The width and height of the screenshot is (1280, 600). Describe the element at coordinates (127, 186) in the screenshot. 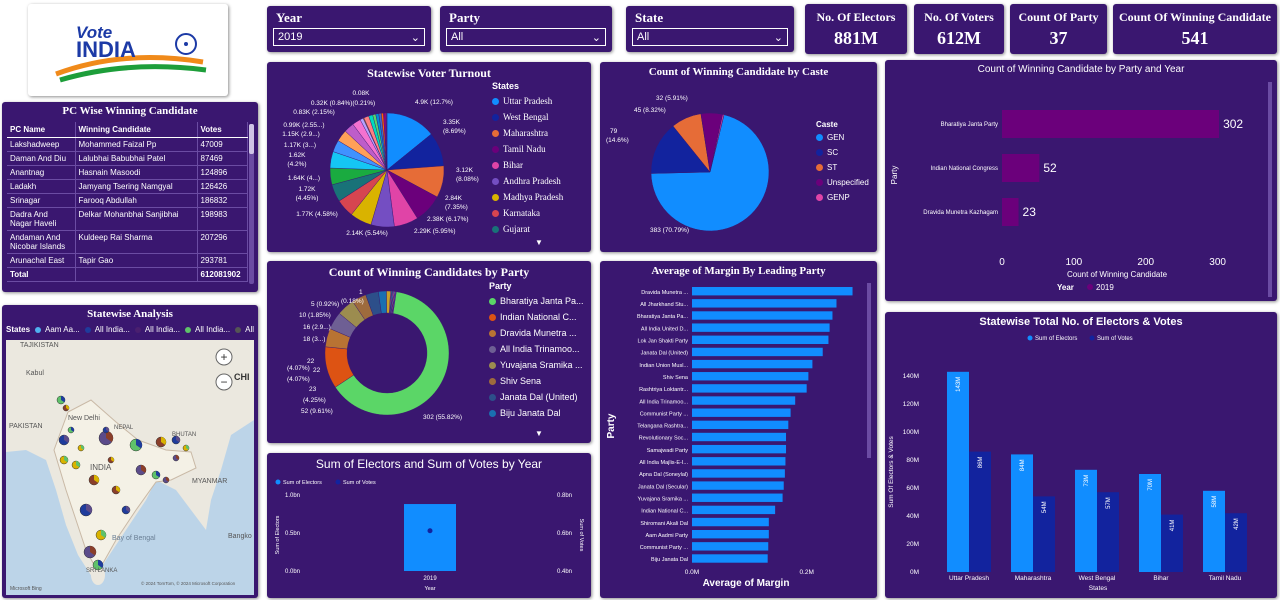

I see `table-row: Ladakh Jamyang Tsering Namgyal 126426` at that location.